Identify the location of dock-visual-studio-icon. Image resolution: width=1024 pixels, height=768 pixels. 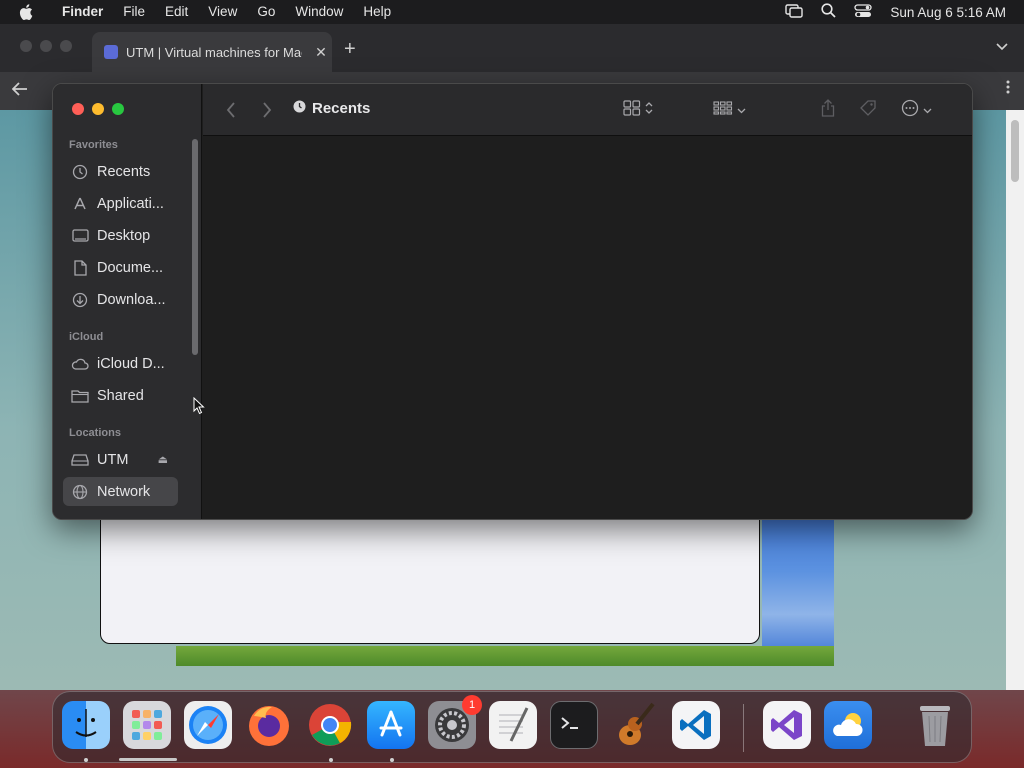
(787, 725).